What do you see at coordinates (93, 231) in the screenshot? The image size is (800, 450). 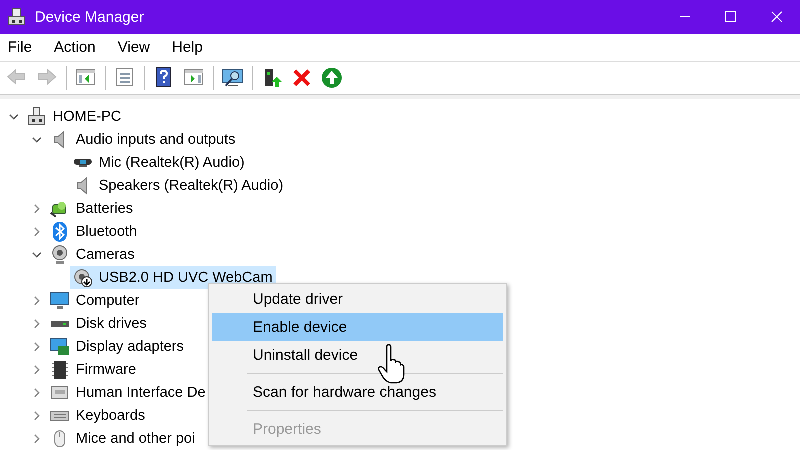 I see `tree-item: Bluetooth` at bounding box center [93, 231].